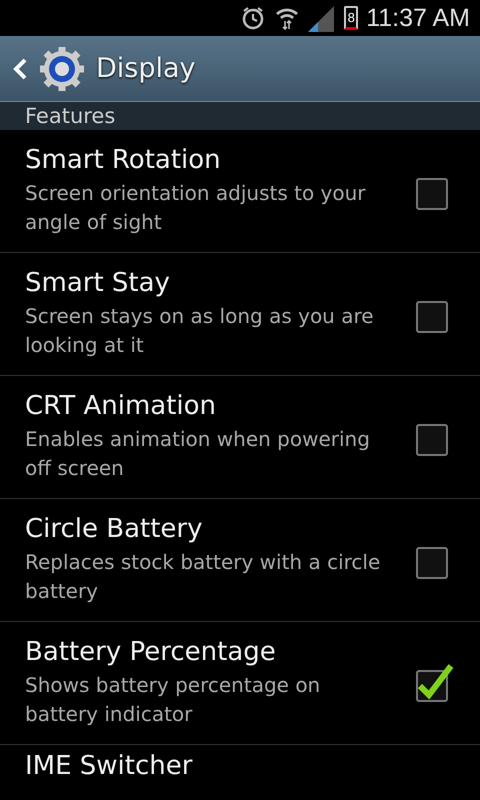  Describe the element at coordinates (151, 652) in the screenshot. I see `setting-title: Battery Percentage` at that location.